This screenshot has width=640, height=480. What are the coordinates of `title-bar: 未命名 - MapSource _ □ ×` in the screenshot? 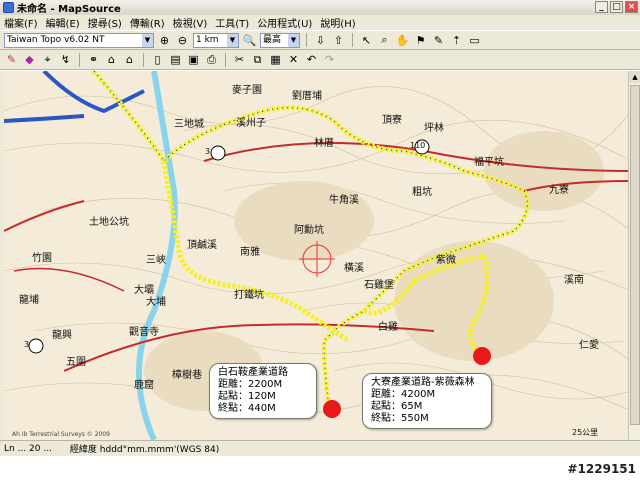 It's located at (320, 7).